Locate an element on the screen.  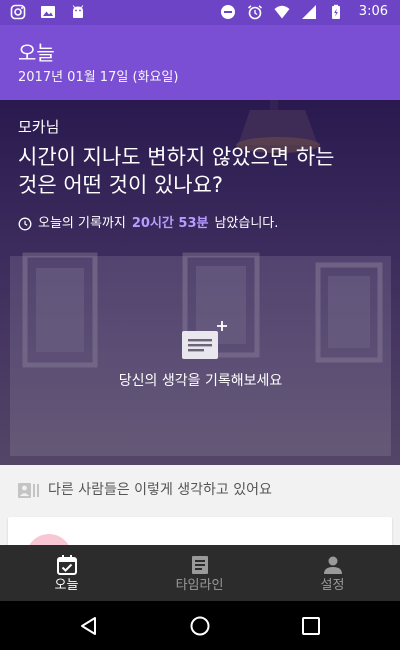
nav-label-settings: 설정 is located at coordinates (332, 585).